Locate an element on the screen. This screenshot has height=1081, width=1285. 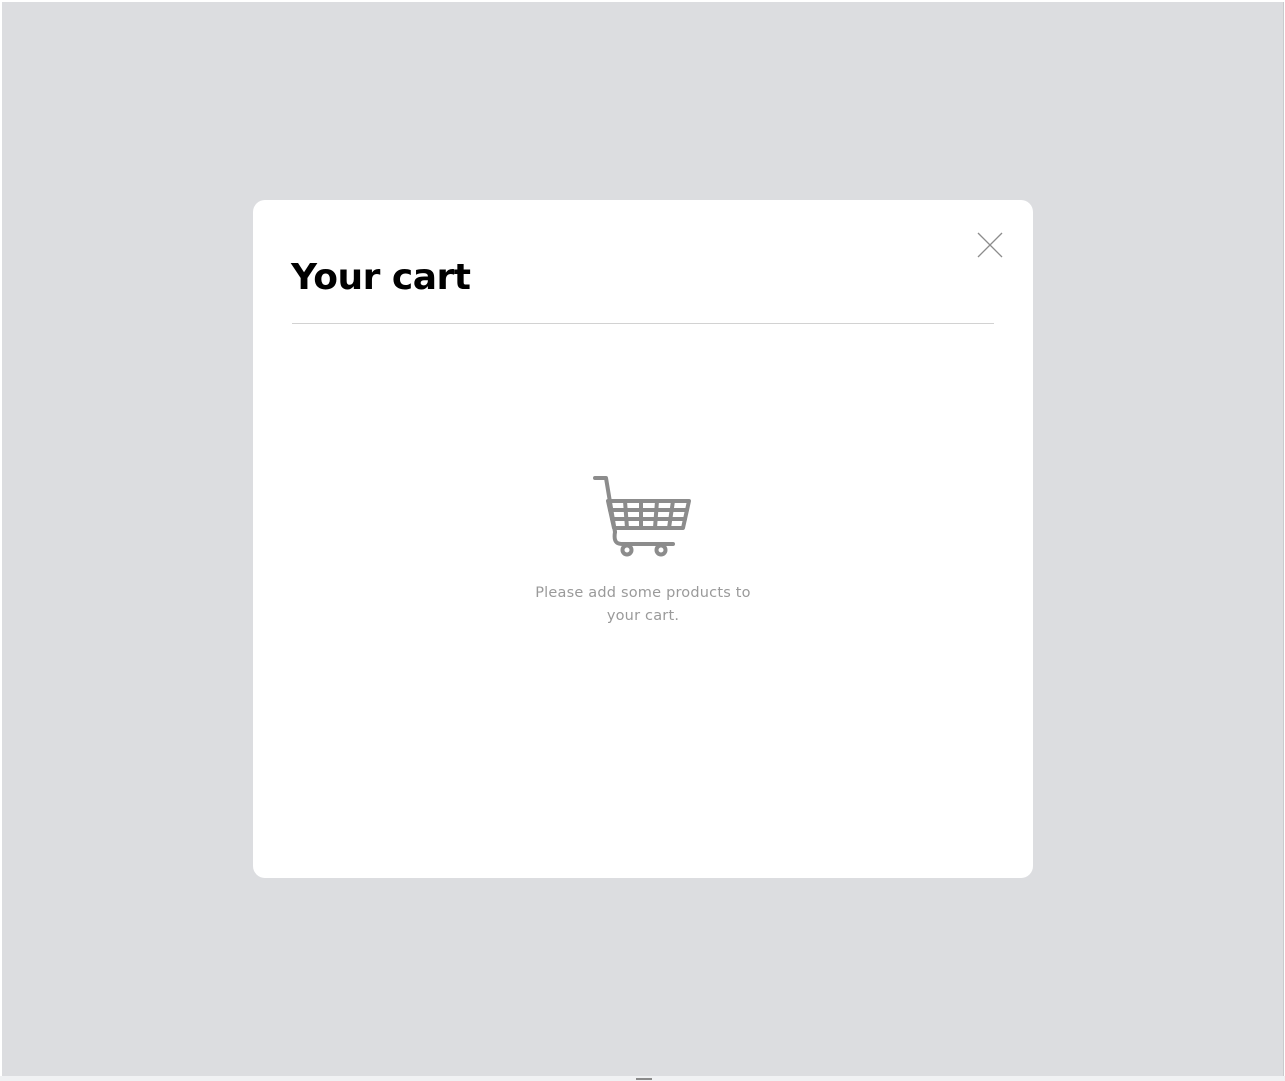
empty-cart-message: Please add some products to your cart. is located at coordinates (643, 604).